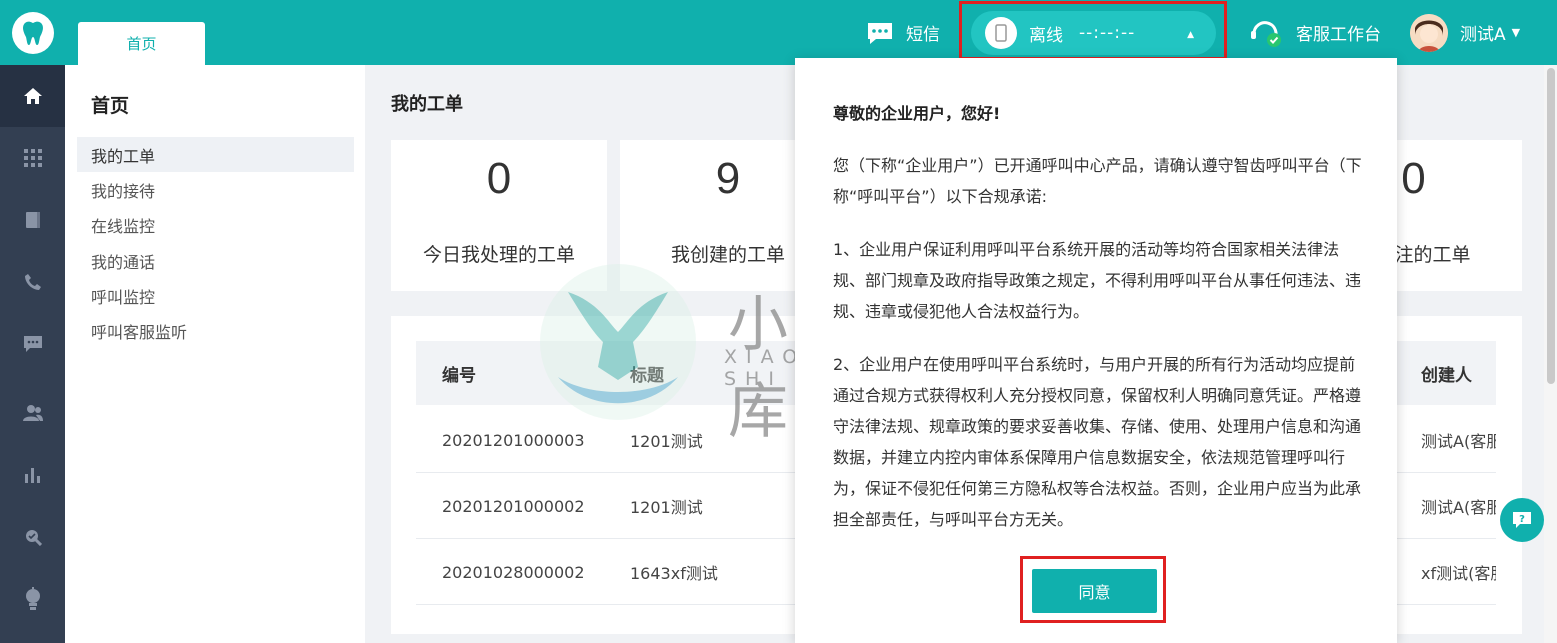 This screenshot has height=643, width=1557. I want to click on cell-title: 1643xf测试, so click(674, 573).